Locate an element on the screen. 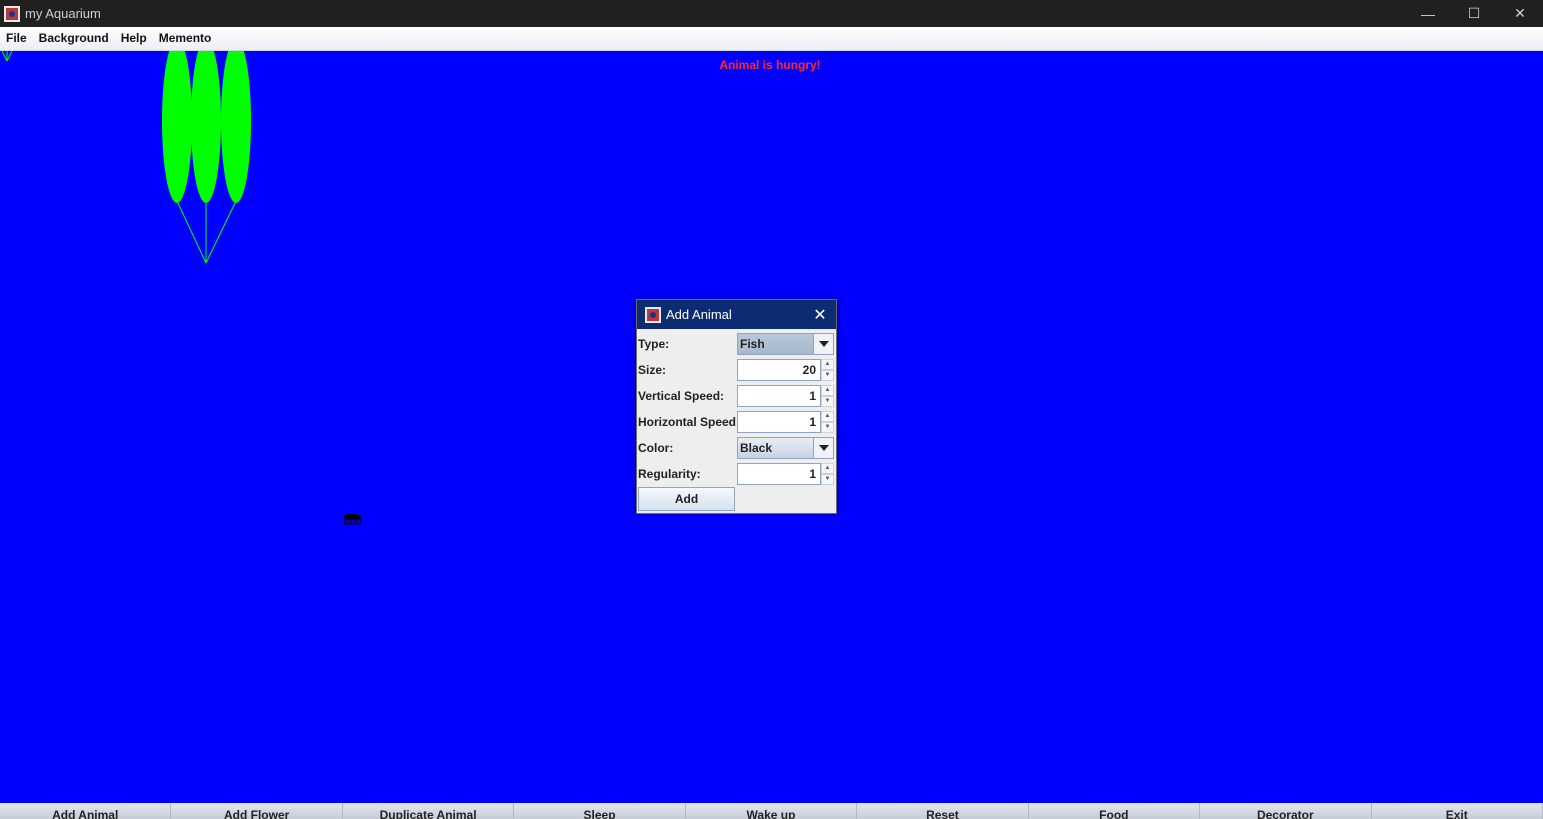 This screenshot has width=1543, height=819. sleep-button: Sleep is located at coordinates (600, 811).